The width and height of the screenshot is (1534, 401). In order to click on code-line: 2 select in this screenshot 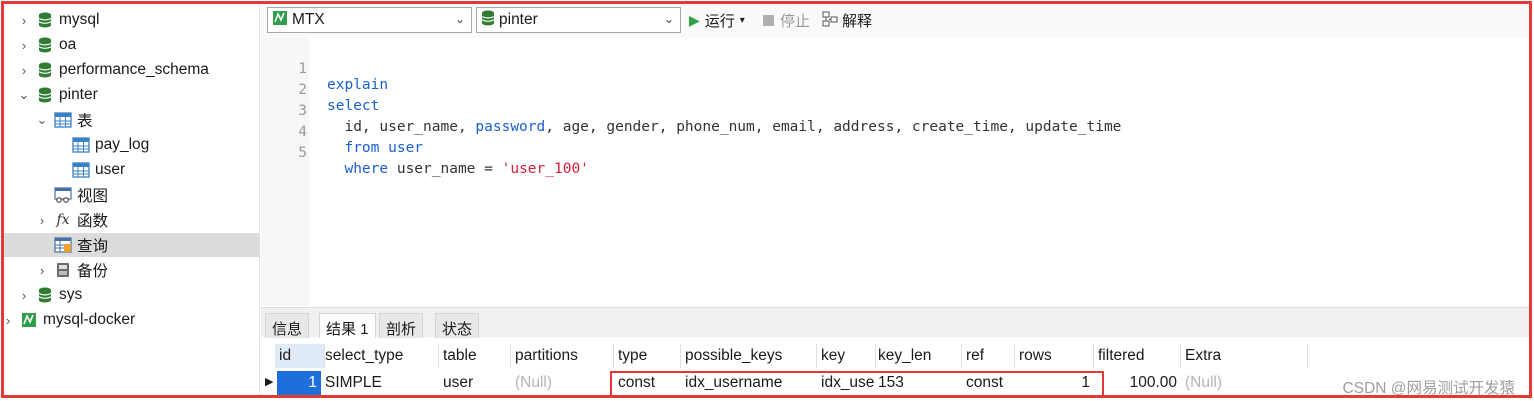, I will do `click(320, 90)`.